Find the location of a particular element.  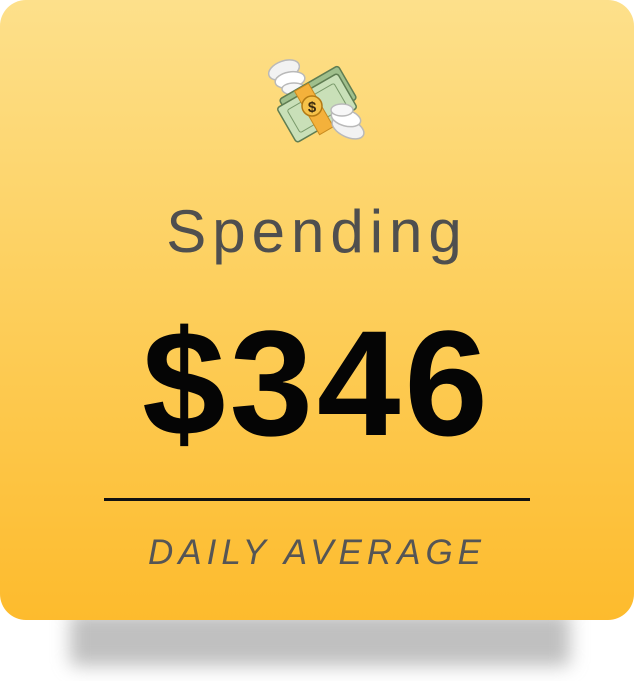

spending-amount: $346 is located at coordinates (317, 383).